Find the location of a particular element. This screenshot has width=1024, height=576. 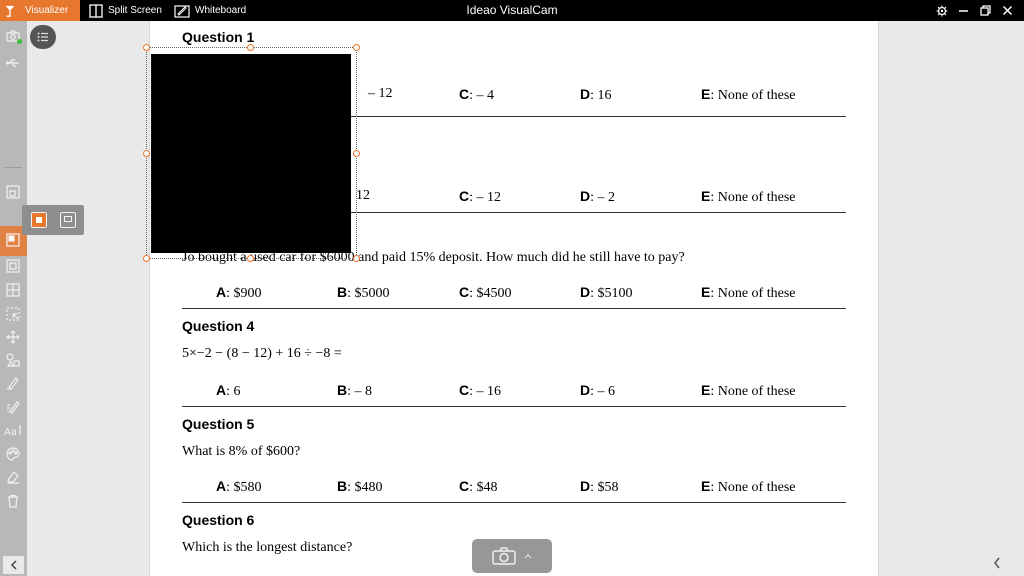

q4-answer-a: A: 6 is located at coordinates (228, 390).